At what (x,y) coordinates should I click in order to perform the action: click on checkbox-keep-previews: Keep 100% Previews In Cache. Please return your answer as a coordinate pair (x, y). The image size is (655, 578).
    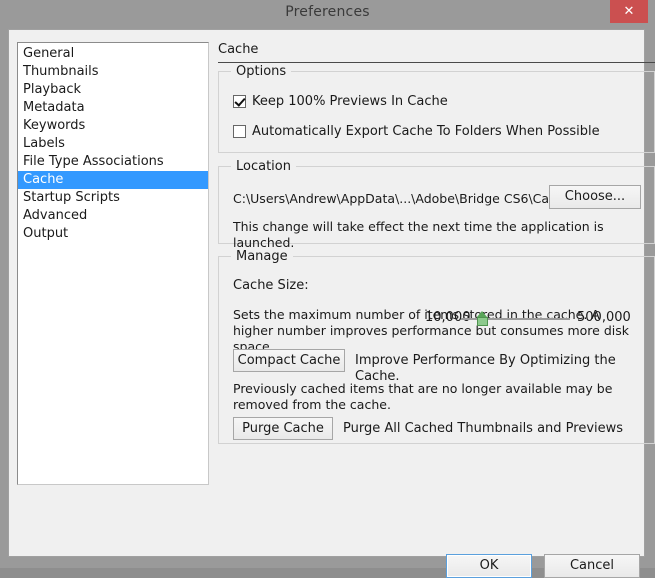
    Looking at the image, I should click on (340, 101).